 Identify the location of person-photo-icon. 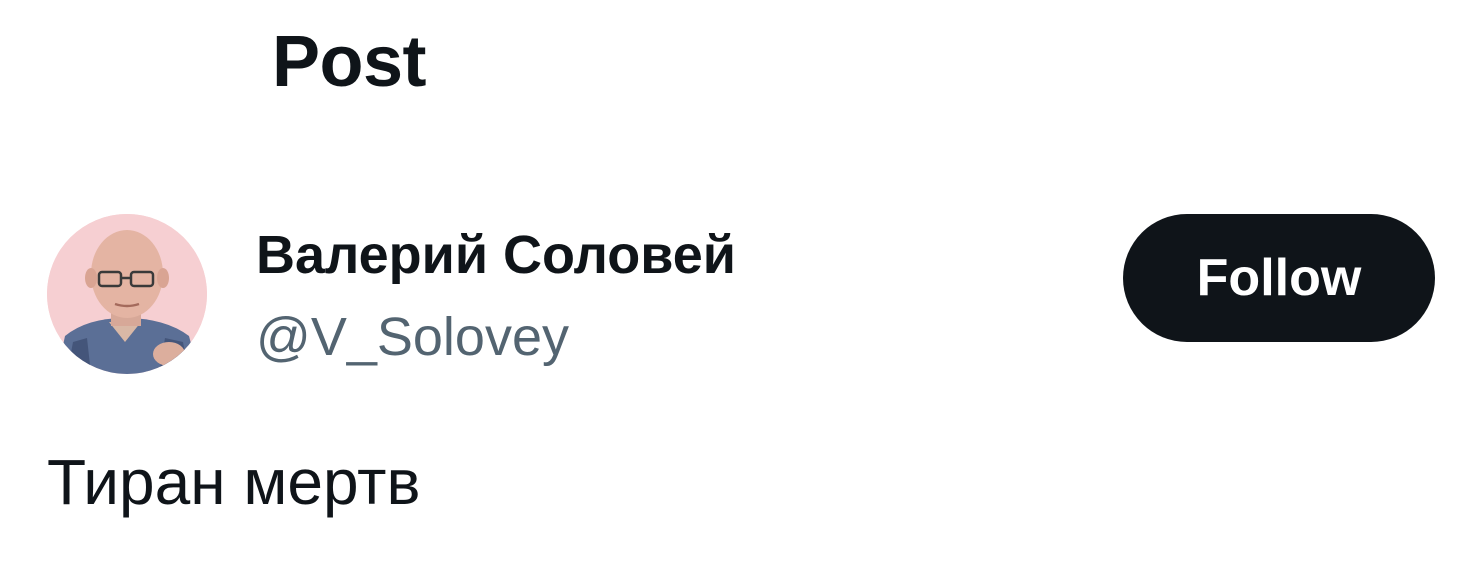
(127, 294).